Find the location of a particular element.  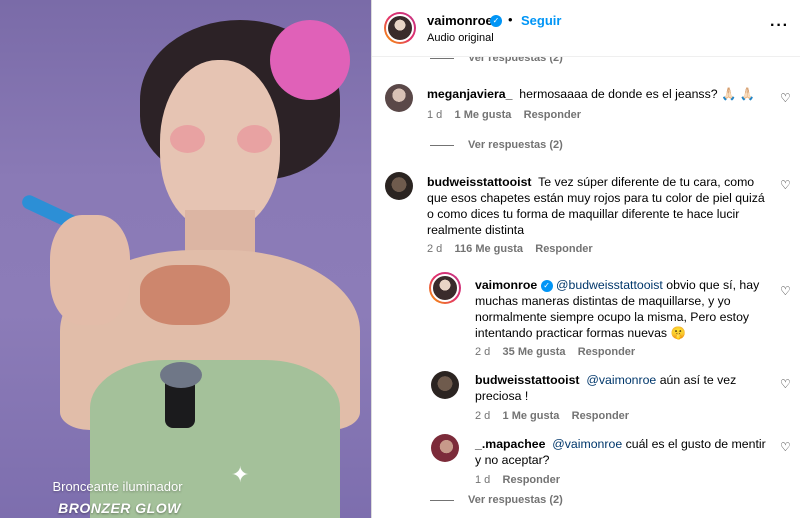

overlay-subtitle: Bronceante iluminador is located at coordinates (117, 486).